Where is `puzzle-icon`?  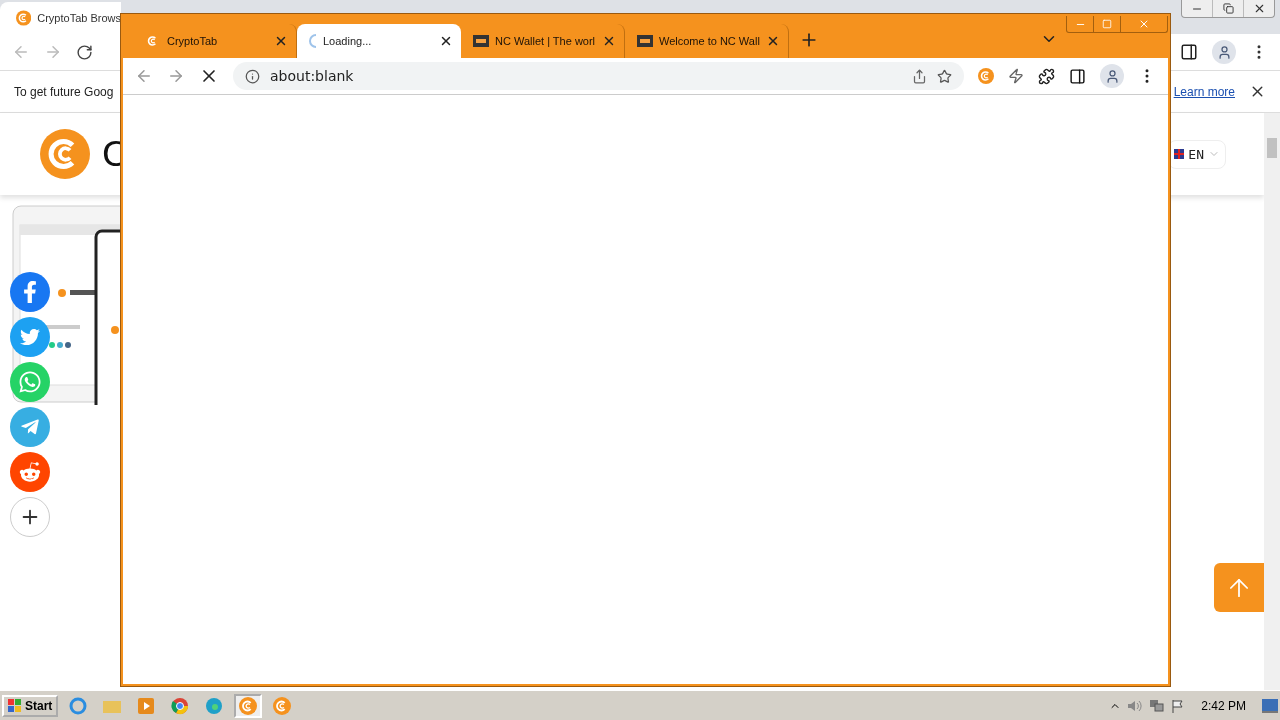 puzzle-icon is located at coordinates (1046, 76).